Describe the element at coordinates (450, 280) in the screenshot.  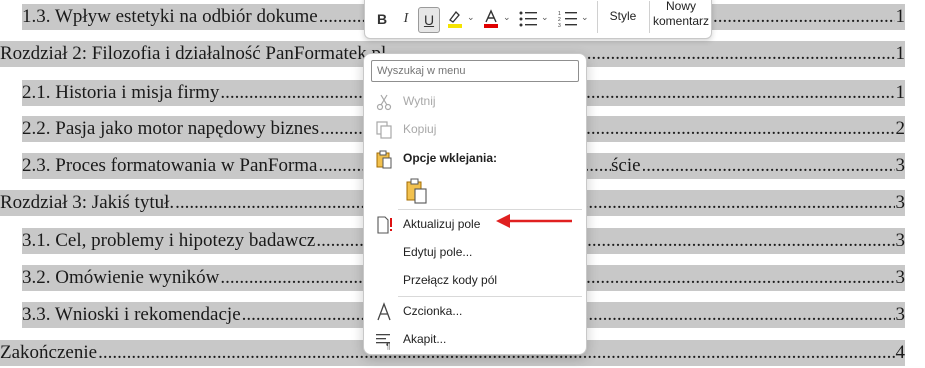
I see `menu-item-toggle-field-codes-label: Przełącz kody pól` at that location.